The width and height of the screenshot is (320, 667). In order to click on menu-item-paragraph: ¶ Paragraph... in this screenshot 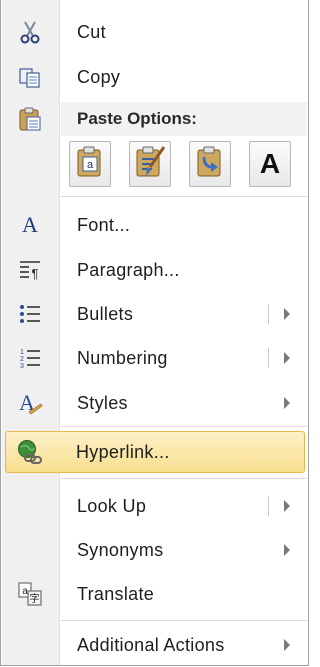, I will do `click(154, 270)`.